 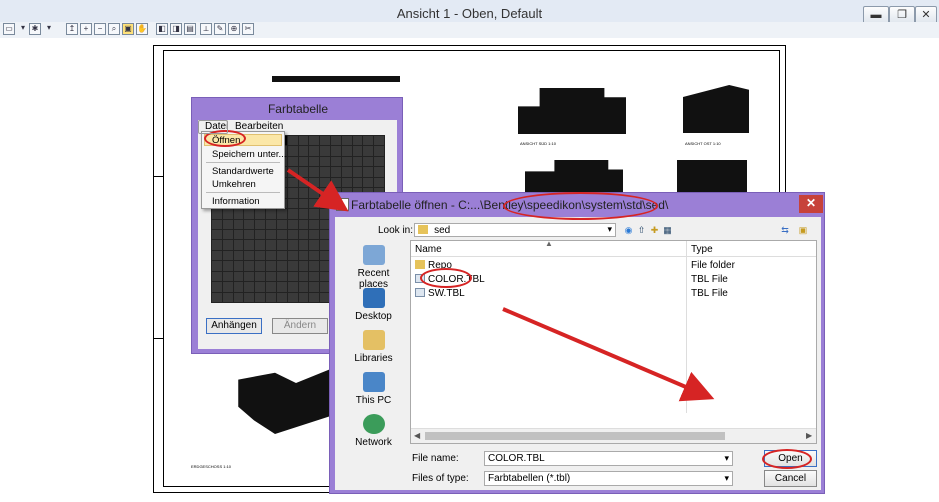 What do you see at coordinates (317, 190) in the screenshot?
I see `arrow-to-dialog` at bounding box center [317, 190].